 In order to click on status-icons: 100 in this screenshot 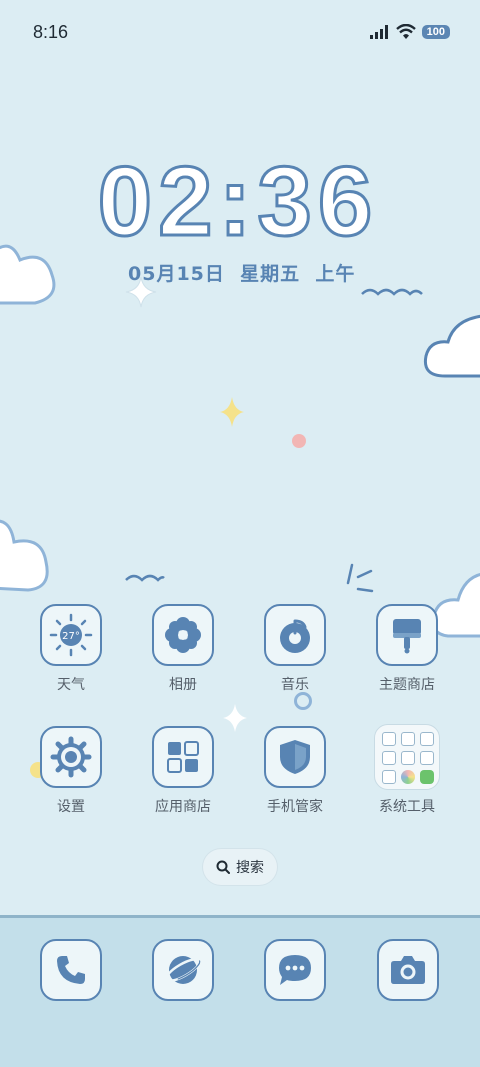, I will do `click(409, 31)`.